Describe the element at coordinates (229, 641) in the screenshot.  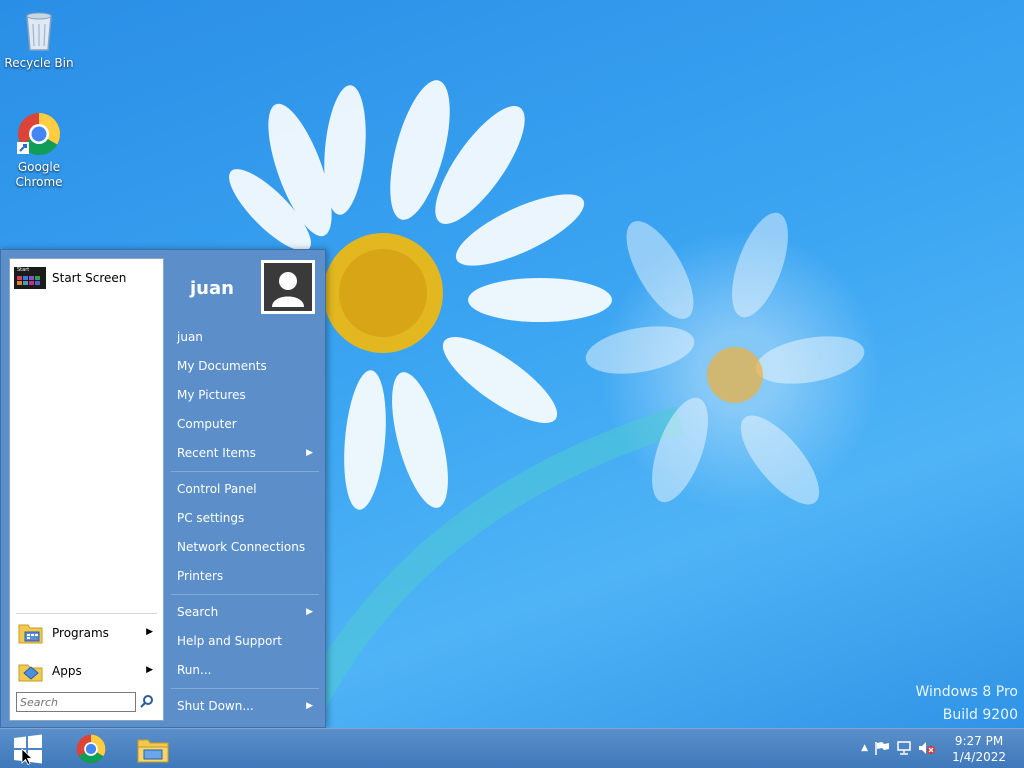
I see `menu-item-label: Help and Support` at that location.